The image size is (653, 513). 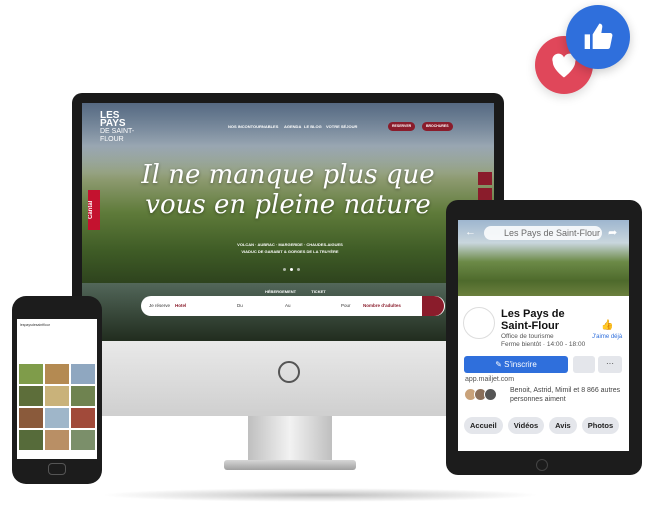 I want to click on site-logo: LES PAYS DE SAINT-FLOUR, so click(x=122, y=128).